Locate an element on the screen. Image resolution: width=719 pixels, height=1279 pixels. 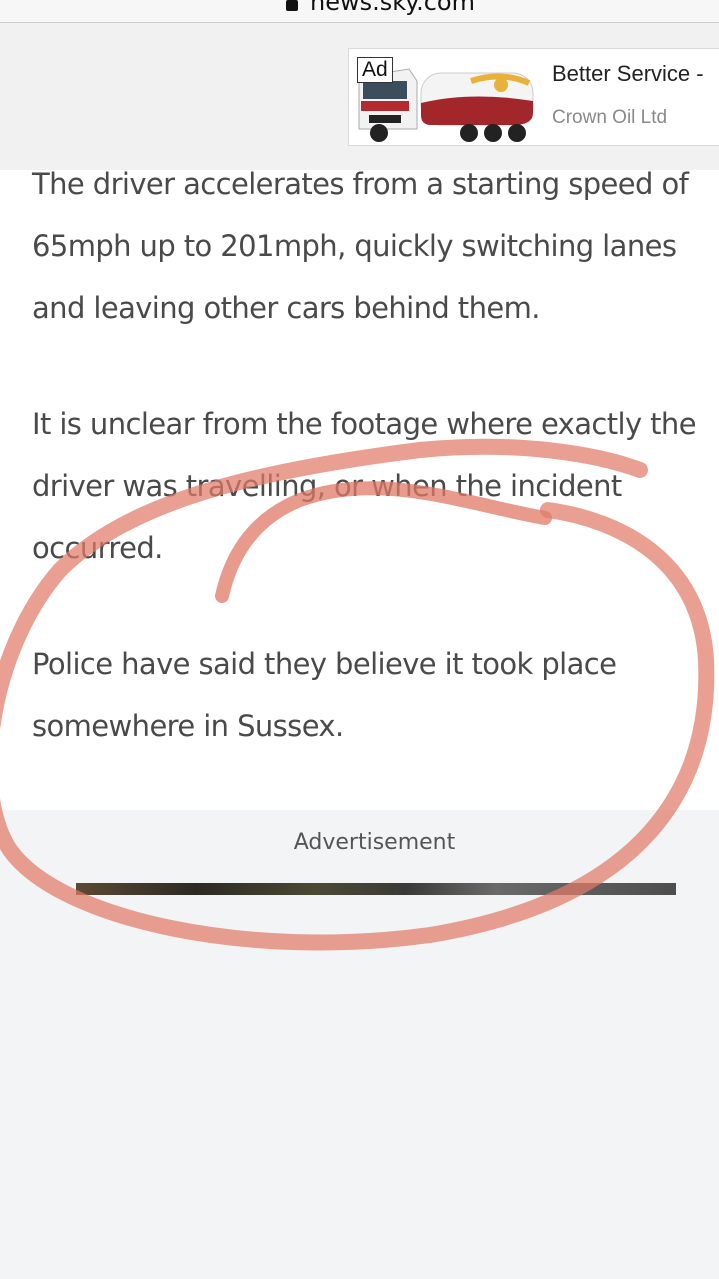
advertisement-image is located at coordinates (376, 889).